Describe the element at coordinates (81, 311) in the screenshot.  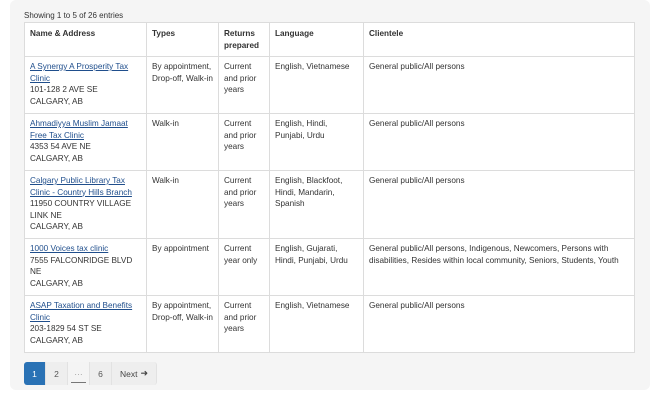
I see `clinic-name-link: ASAP Taxation and Benefits Clinic` at that location.